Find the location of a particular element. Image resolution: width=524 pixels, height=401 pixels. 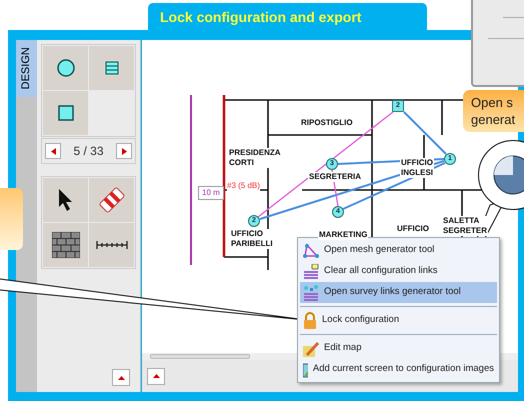

room-label: UFFICIO PARIBELLI is located at coordinates (252, 239).